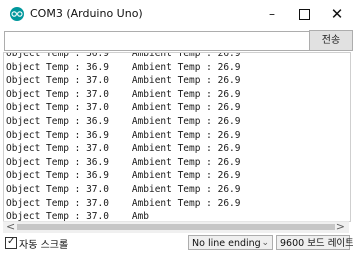  I want to click on send-input, so click(157, 41).